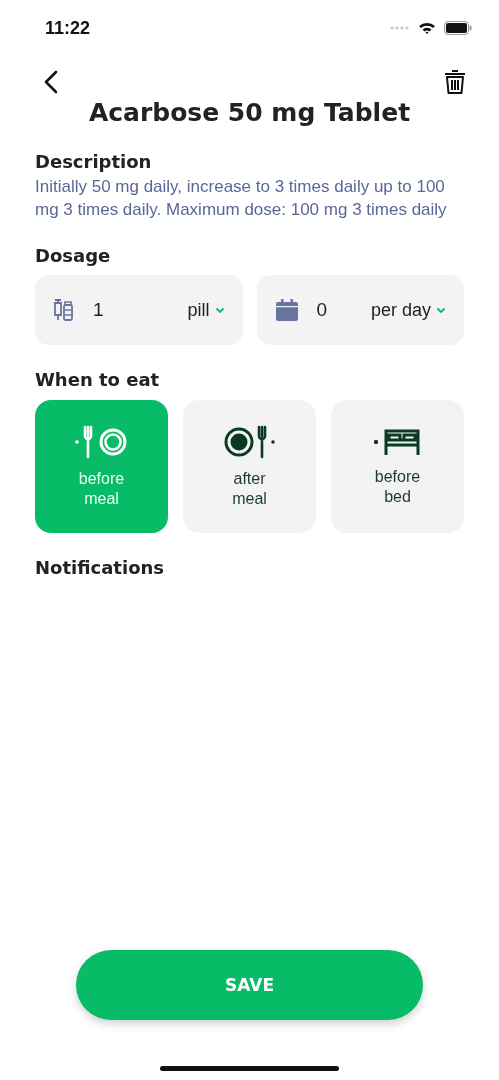 The width and height of the screenshot is (499, 1080). Describe the element at coordinates (51, 82) in the screenshot. I see `back-icon` at that location.